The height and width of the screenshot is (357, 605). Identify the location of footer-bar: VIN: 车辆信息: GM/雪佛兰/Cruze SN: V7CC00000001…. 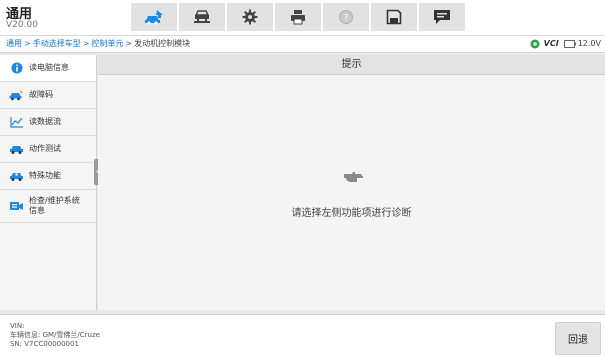
(302, 335).